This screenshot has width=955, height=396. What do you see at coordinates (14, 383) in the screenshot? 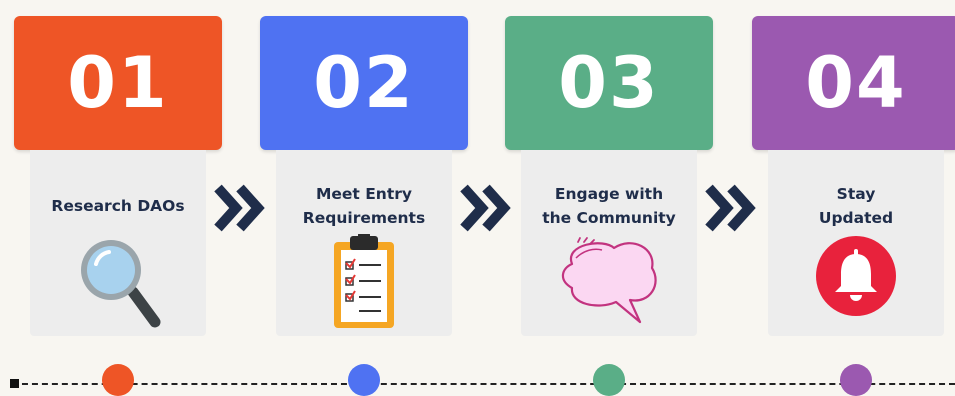
I see `timeline-start-marker` at bounding box center [14, 383].